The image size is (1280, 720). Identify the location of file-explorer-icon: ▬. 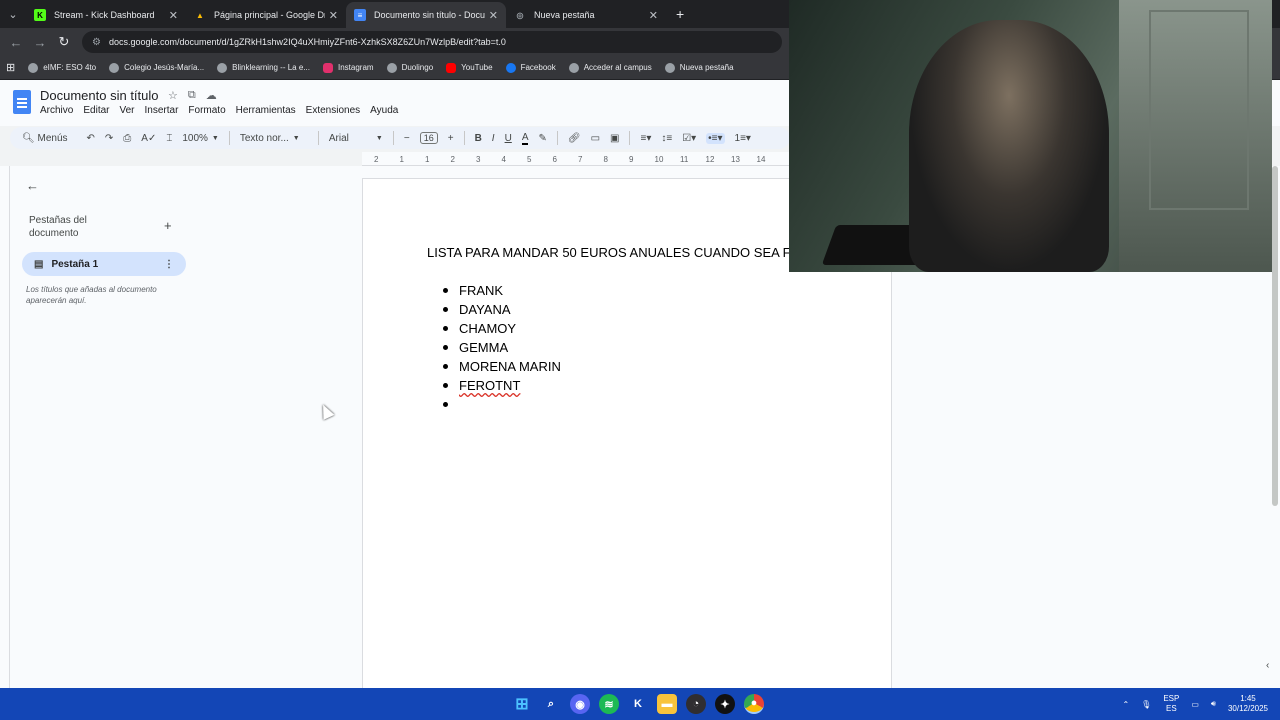
(667, 704).